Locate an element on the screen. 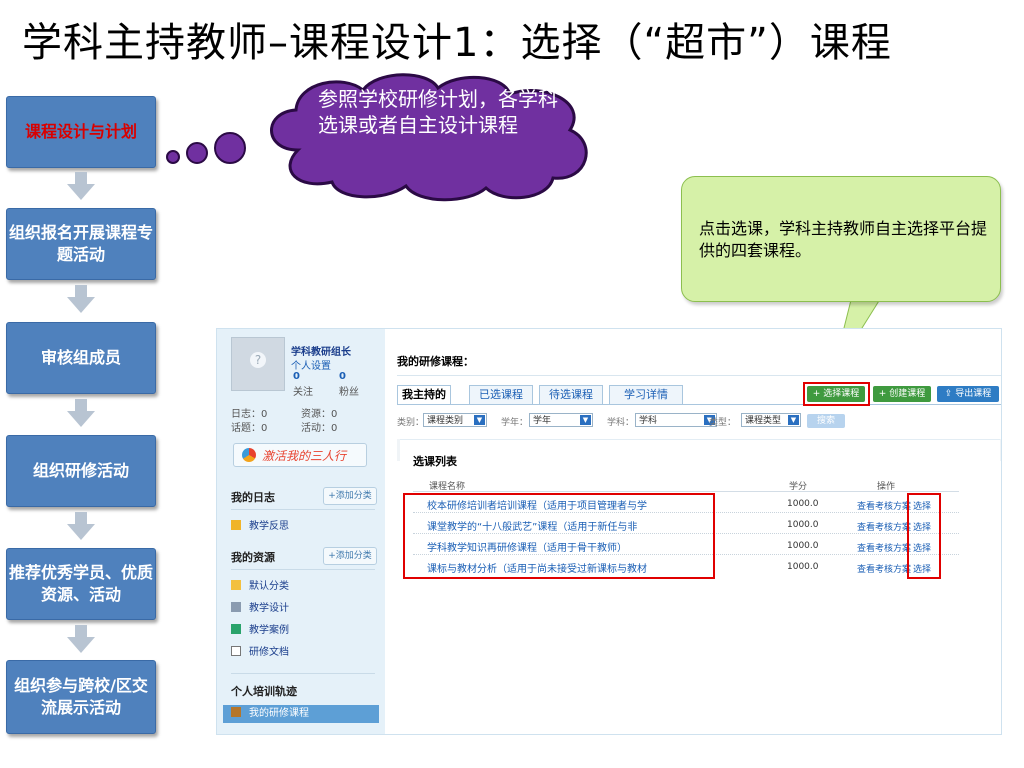  follow-label: 关注 is located at coordinates (303, 392).